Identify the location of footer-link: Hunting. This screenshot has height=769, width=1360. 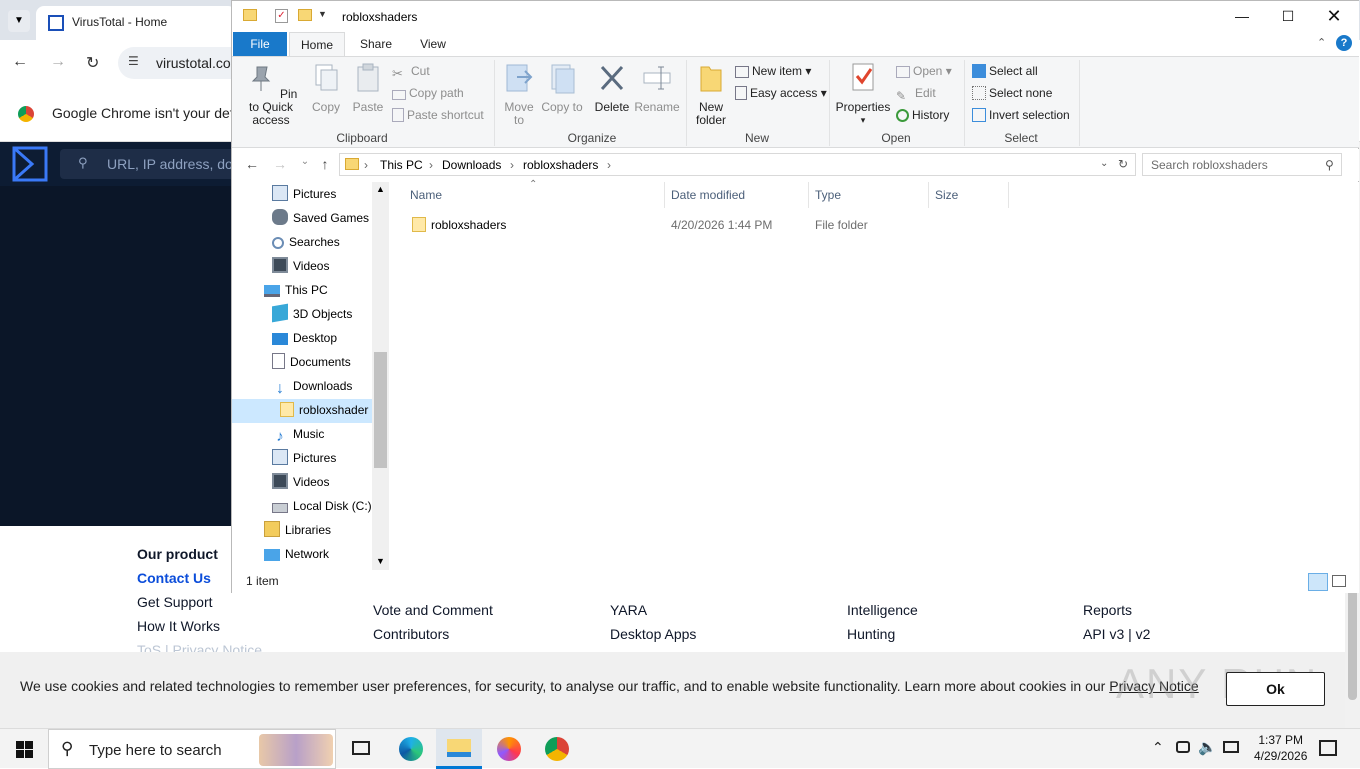
(882, 634).